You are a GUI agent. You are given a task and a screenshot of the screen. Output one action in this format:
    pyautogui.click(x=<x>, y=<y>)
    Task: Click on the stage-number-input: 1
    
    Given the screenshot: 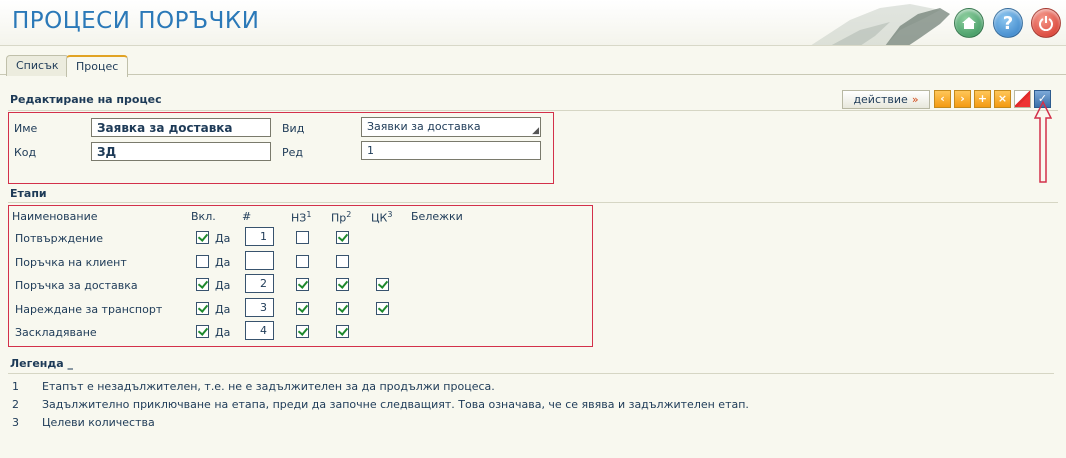 What is the action you would take?
    pyautogui.click(x=259, y=236)
    